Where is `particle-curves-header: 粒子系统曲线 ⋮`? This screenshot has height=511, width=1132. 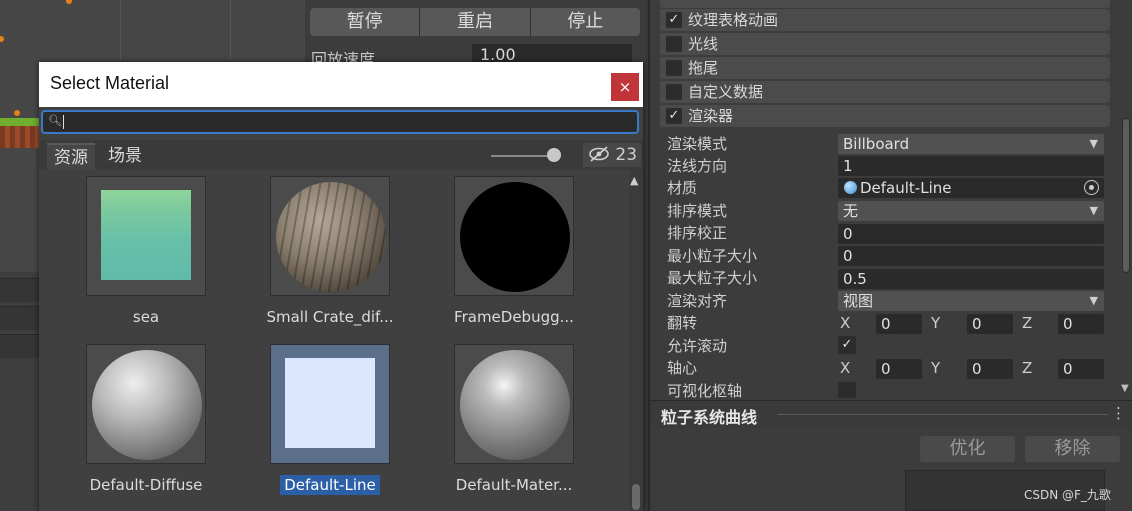
particle-curves-header: 粒子系统曲线 ⋮ is located at coordinates (891, 414).